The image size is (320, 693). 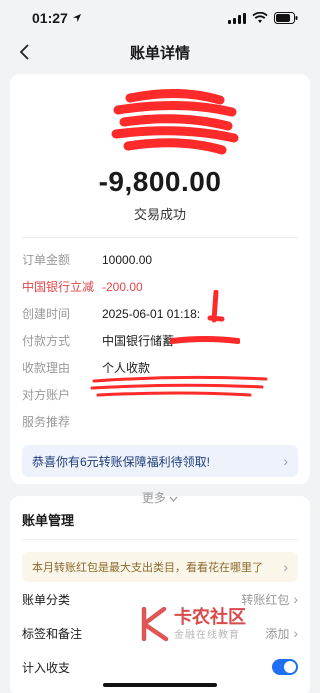 I want to click on status-bar: 01:27, so click(x=160, y=18).